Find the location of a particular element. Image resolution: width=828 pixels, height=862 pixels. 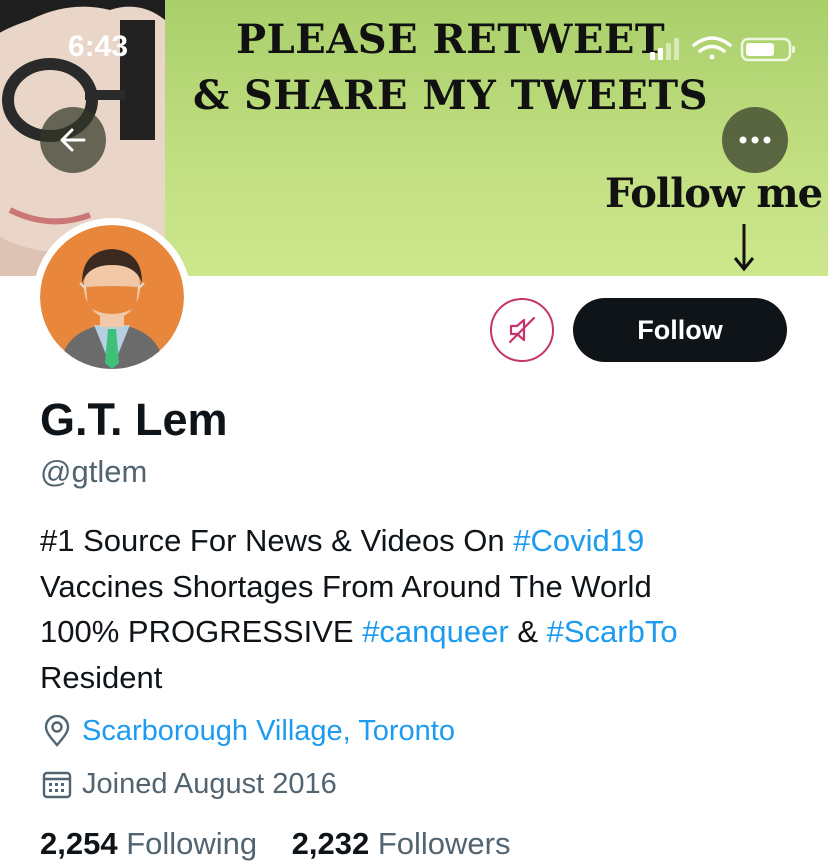

joined-text: Joined August 2016 is located at coordinates (209, 783).